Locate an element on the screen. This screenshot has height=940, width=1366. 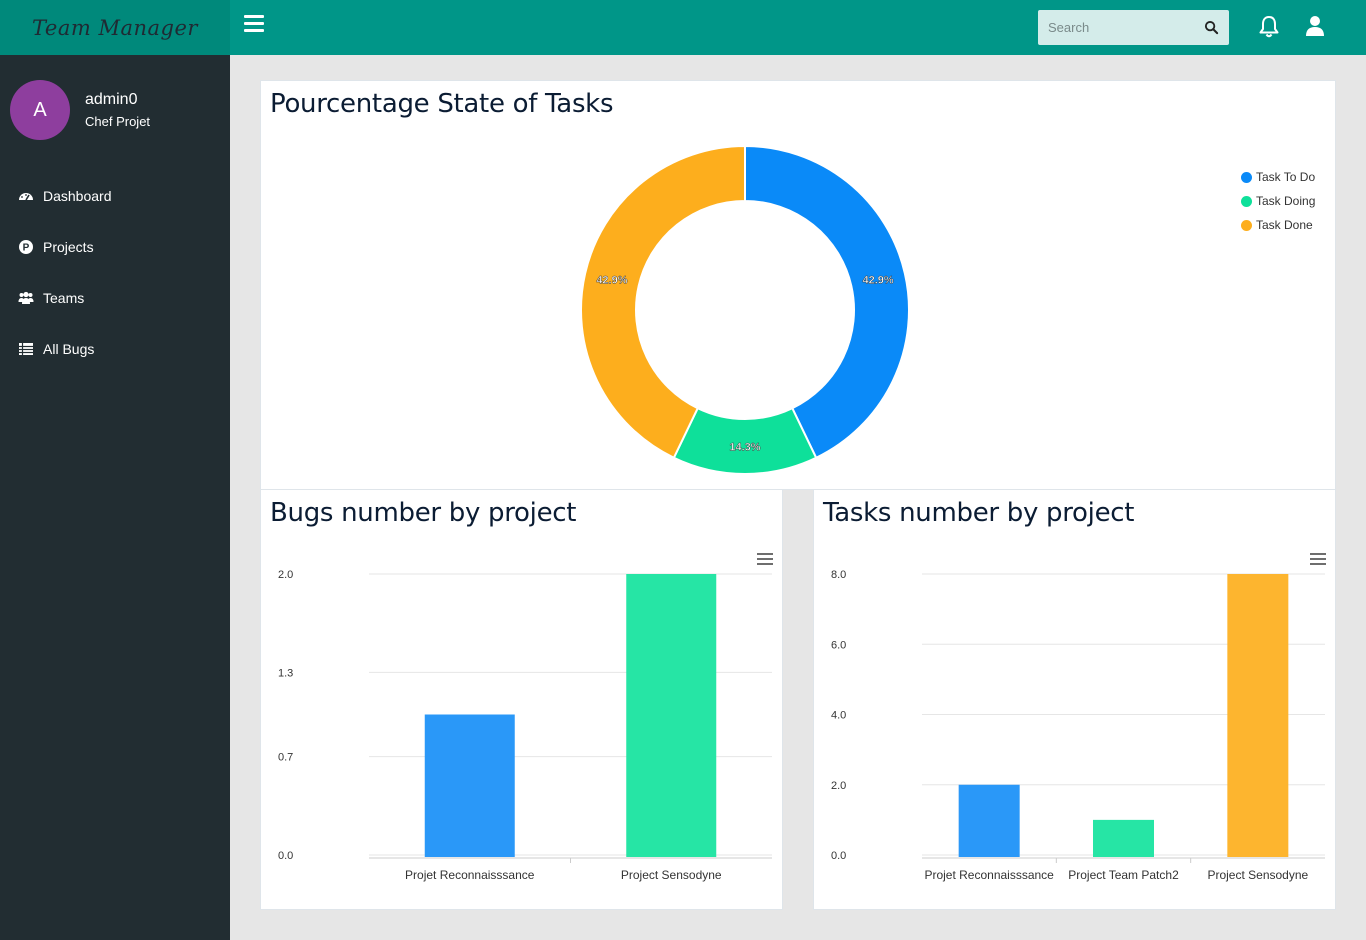
slice-data-label: 14.3% is located at coordinates (744, 448).